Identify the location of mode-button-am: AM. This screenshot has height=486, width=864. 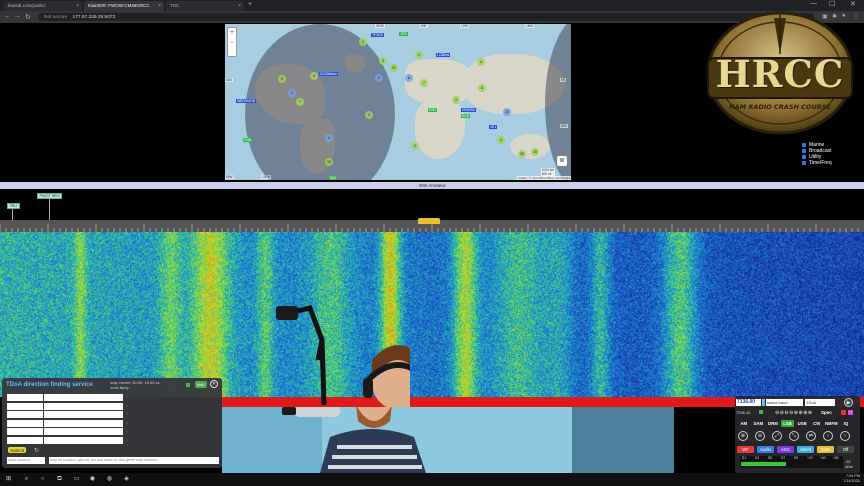
(744, 423).